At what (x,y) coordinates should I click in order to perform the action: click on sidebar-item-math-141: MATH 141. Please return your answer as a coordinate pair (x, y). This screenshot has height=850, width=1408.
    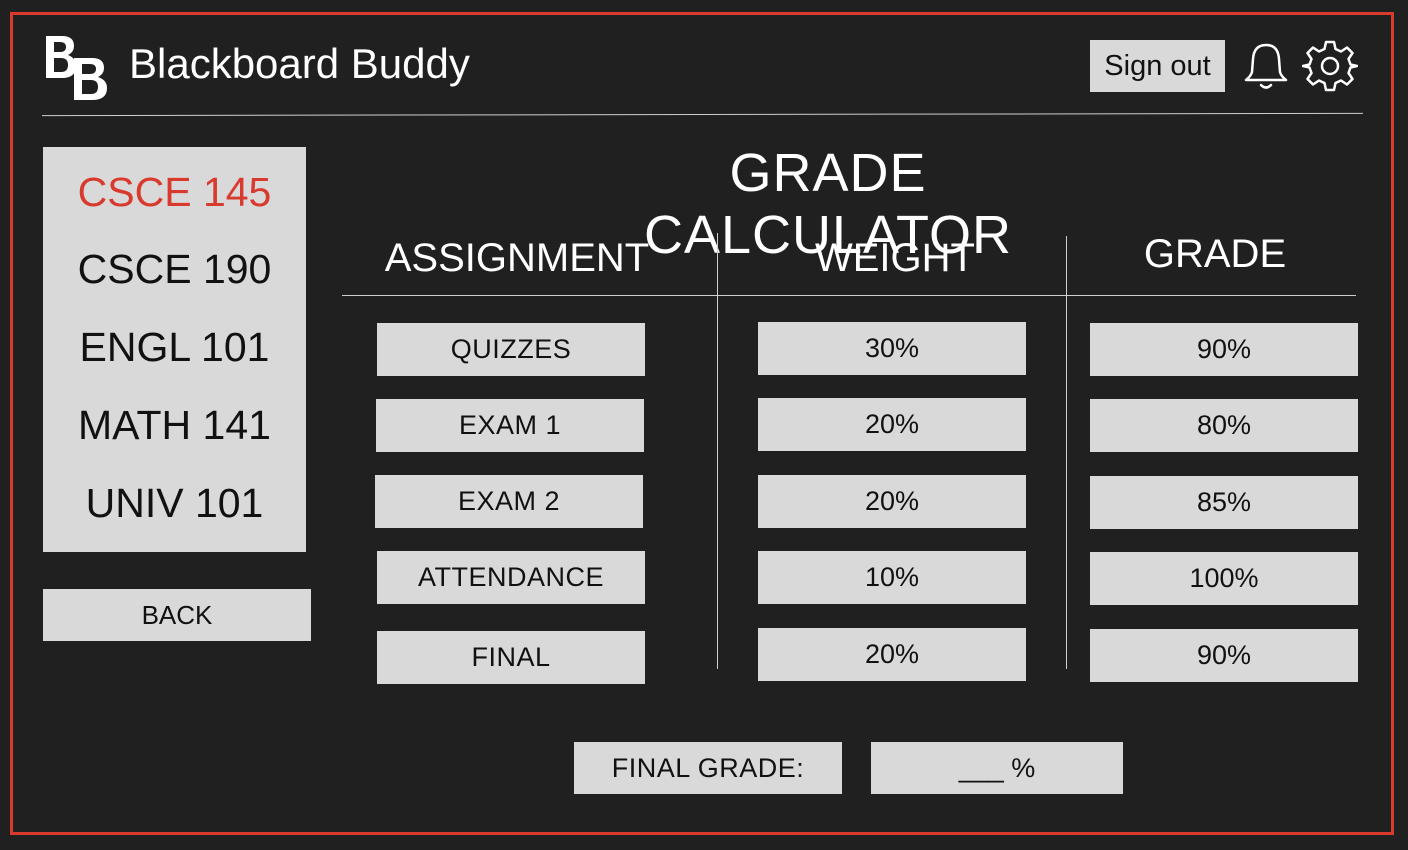
    Looking at the image, I should click on (174, 425).